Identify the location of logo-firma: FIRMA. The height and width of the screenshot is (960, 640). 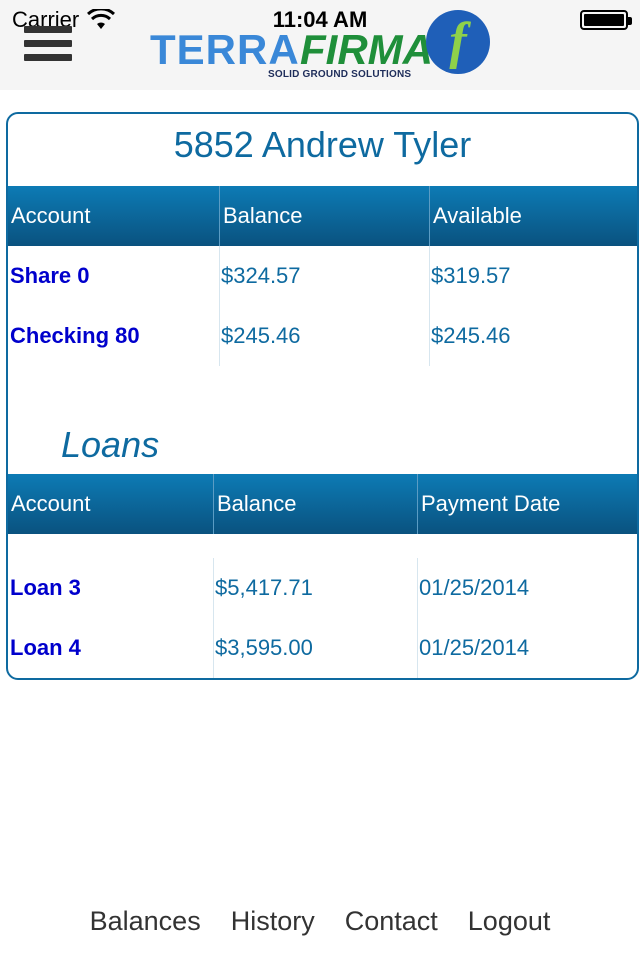
(366, 49).